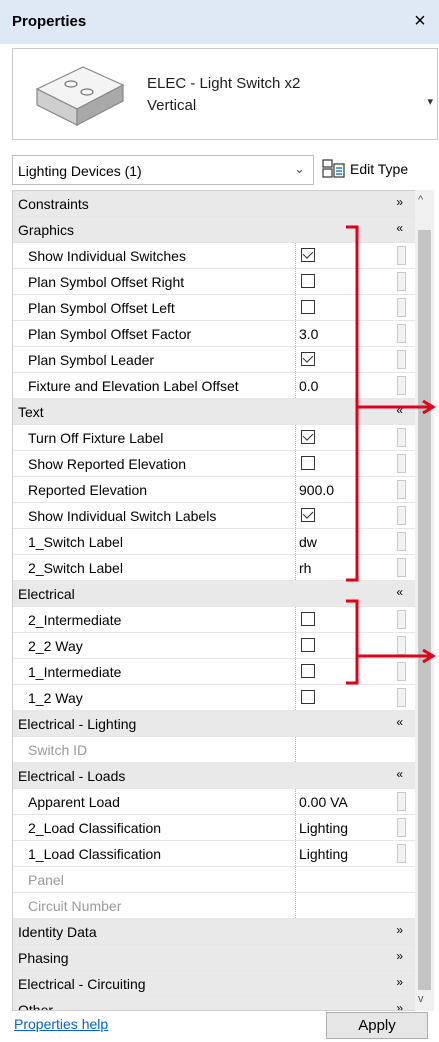 The height and width of the screenshot is (1042, 439). What do you see at coordinates (55, 698) in the screenshot?
I see `property-name: 1_2 Way` at bounding box center [55, 698].